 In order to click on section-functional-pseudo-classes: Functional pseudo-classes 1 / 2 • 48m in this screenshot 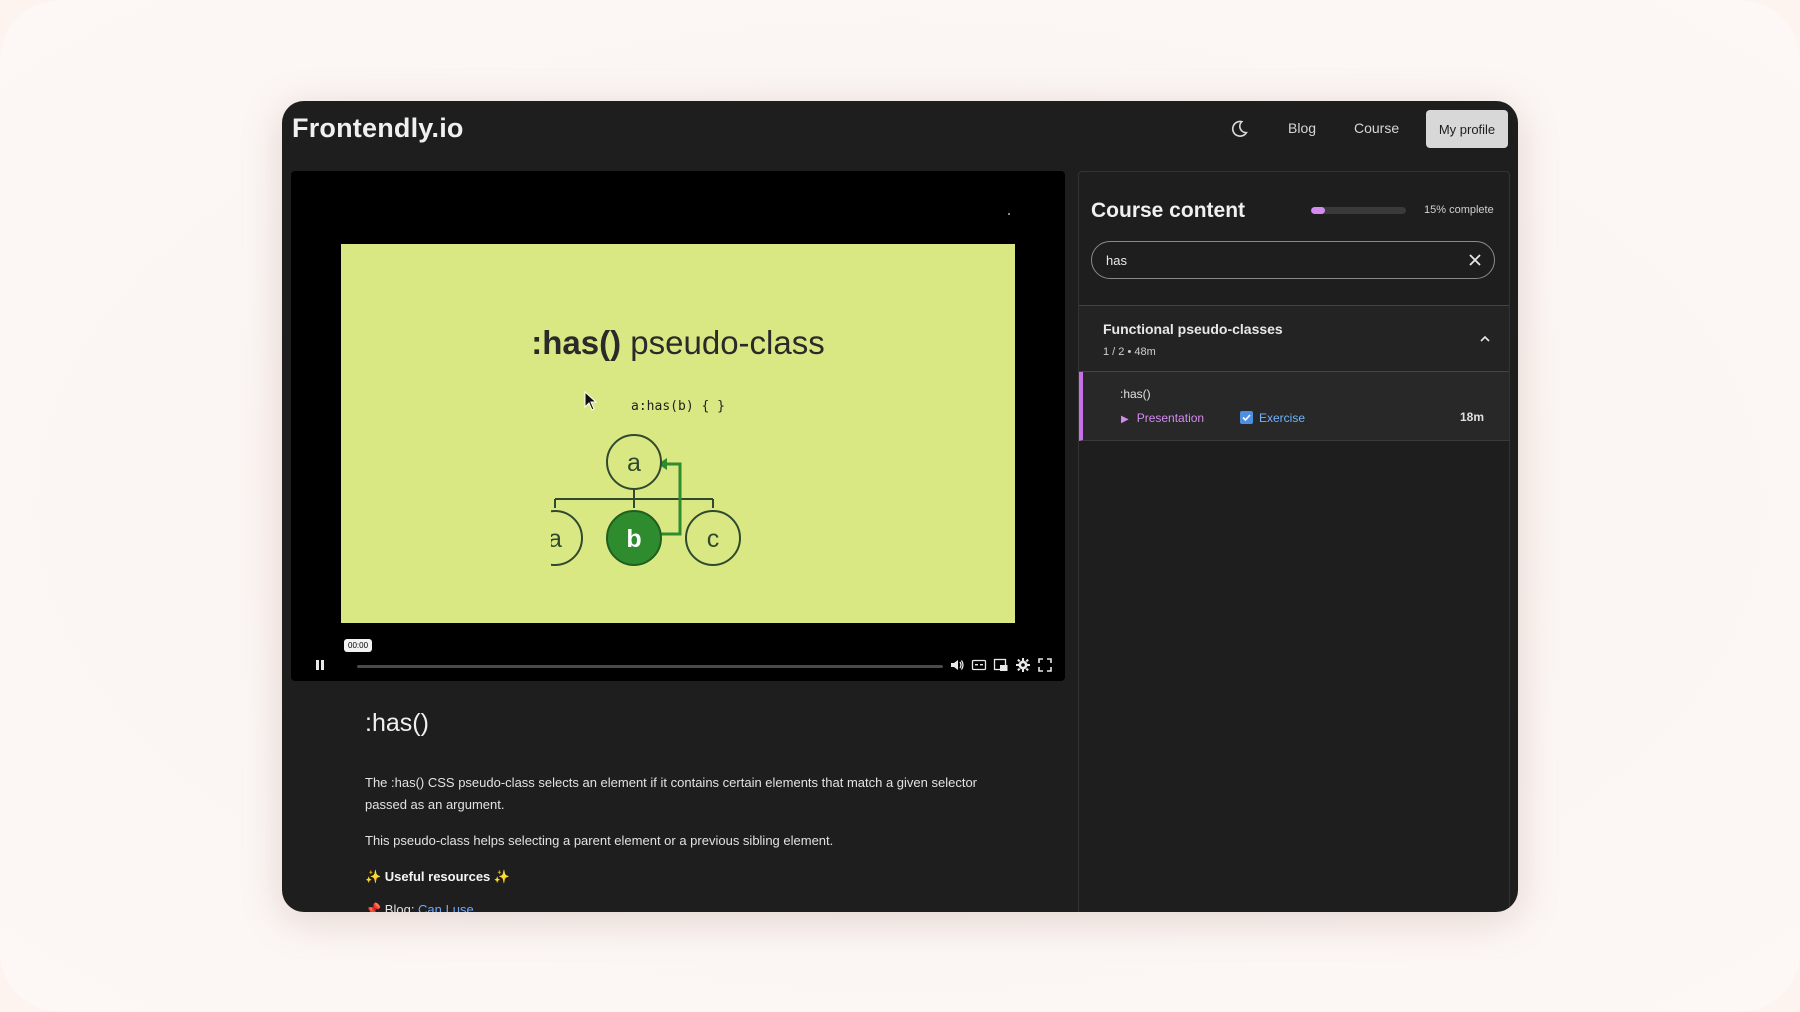, I will do `click(1294, 338)`.